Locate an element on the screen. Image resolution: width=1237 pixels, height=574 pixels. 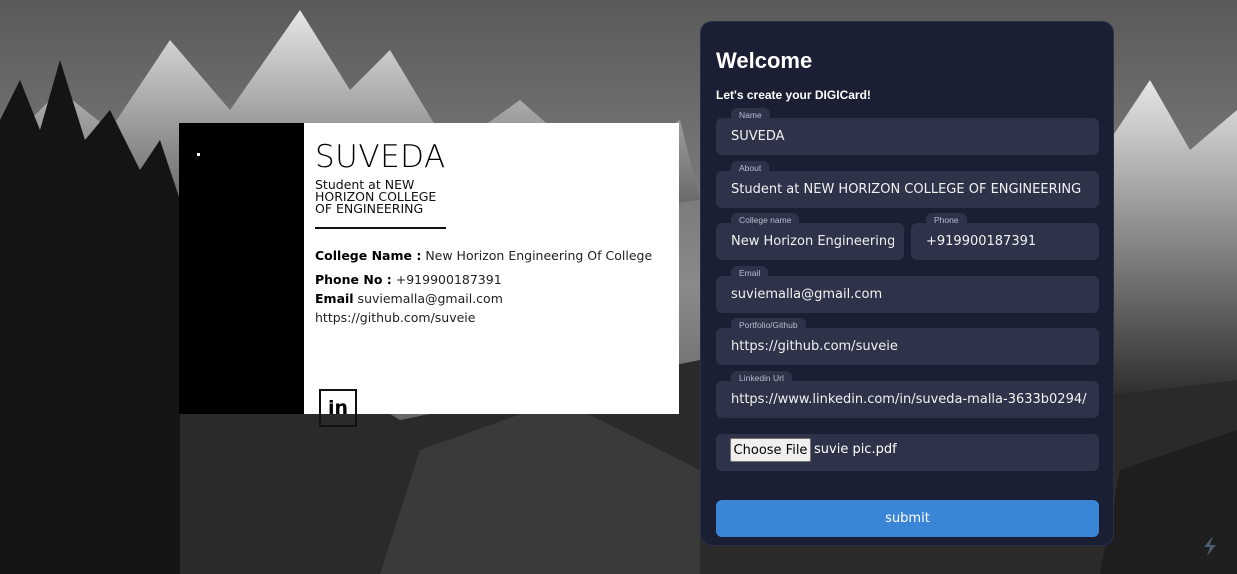
profile-photo is located at coordinates (241, 268).